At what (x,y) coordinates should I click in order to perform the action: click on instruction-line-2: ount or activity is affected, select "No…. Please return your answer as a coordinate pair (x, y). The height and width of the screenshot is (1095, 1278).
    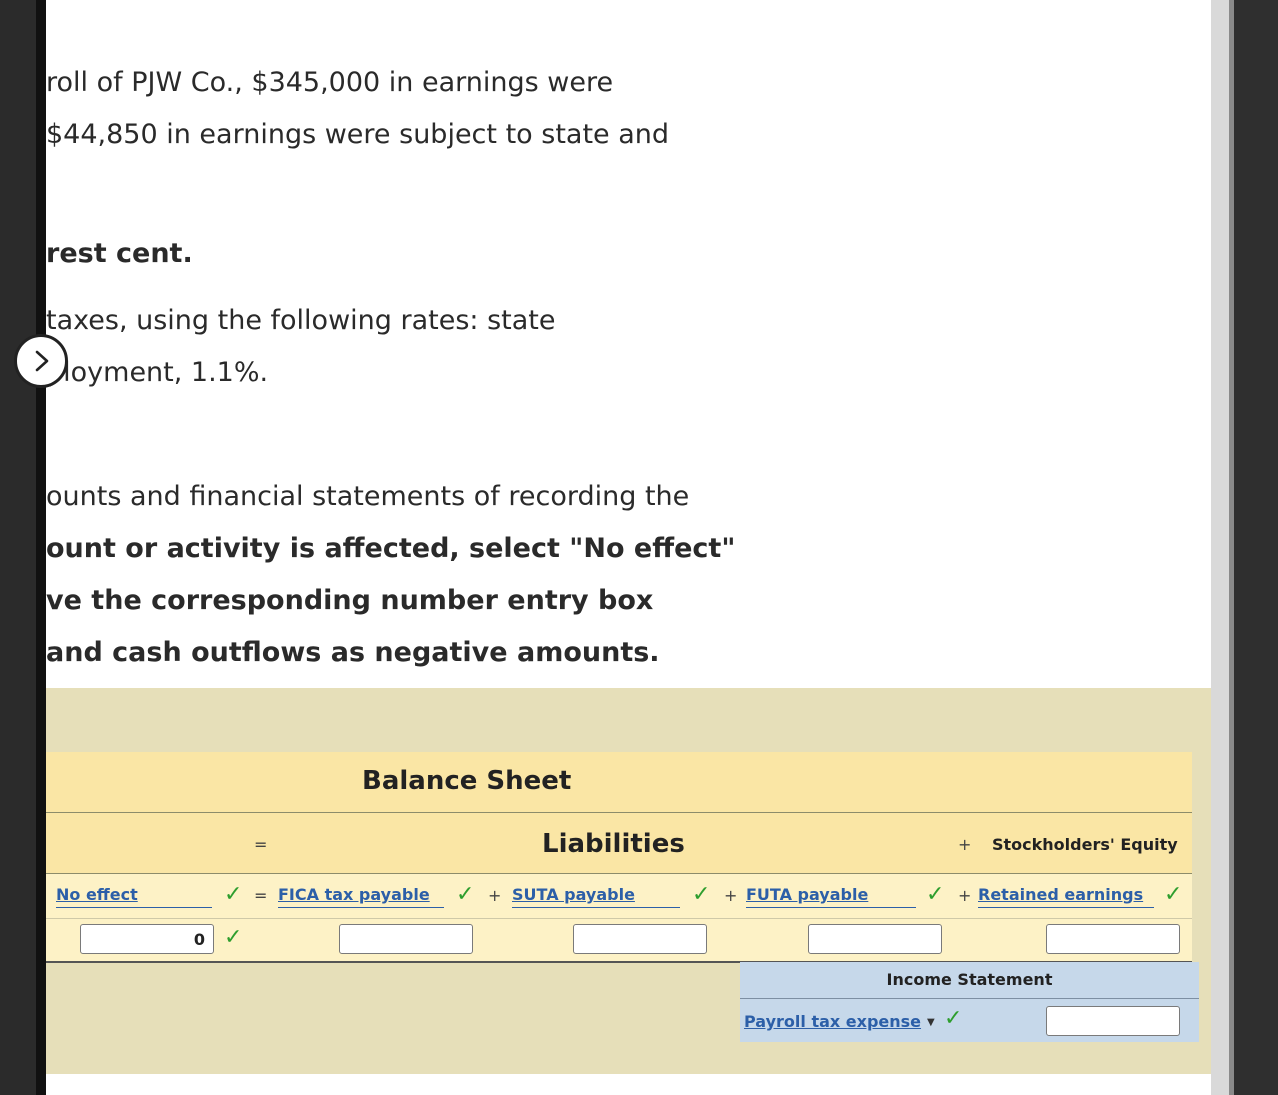
    Looking at the image, I should click on (391, 548).